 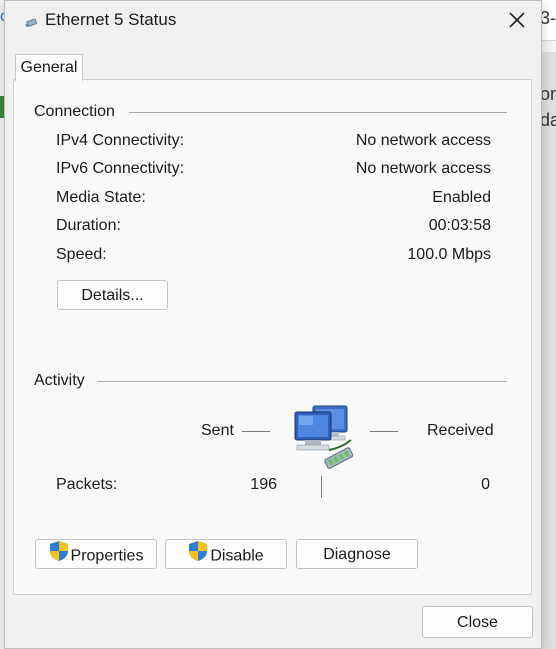 I want to click on received-label: Received, so click(x=460, y=430).